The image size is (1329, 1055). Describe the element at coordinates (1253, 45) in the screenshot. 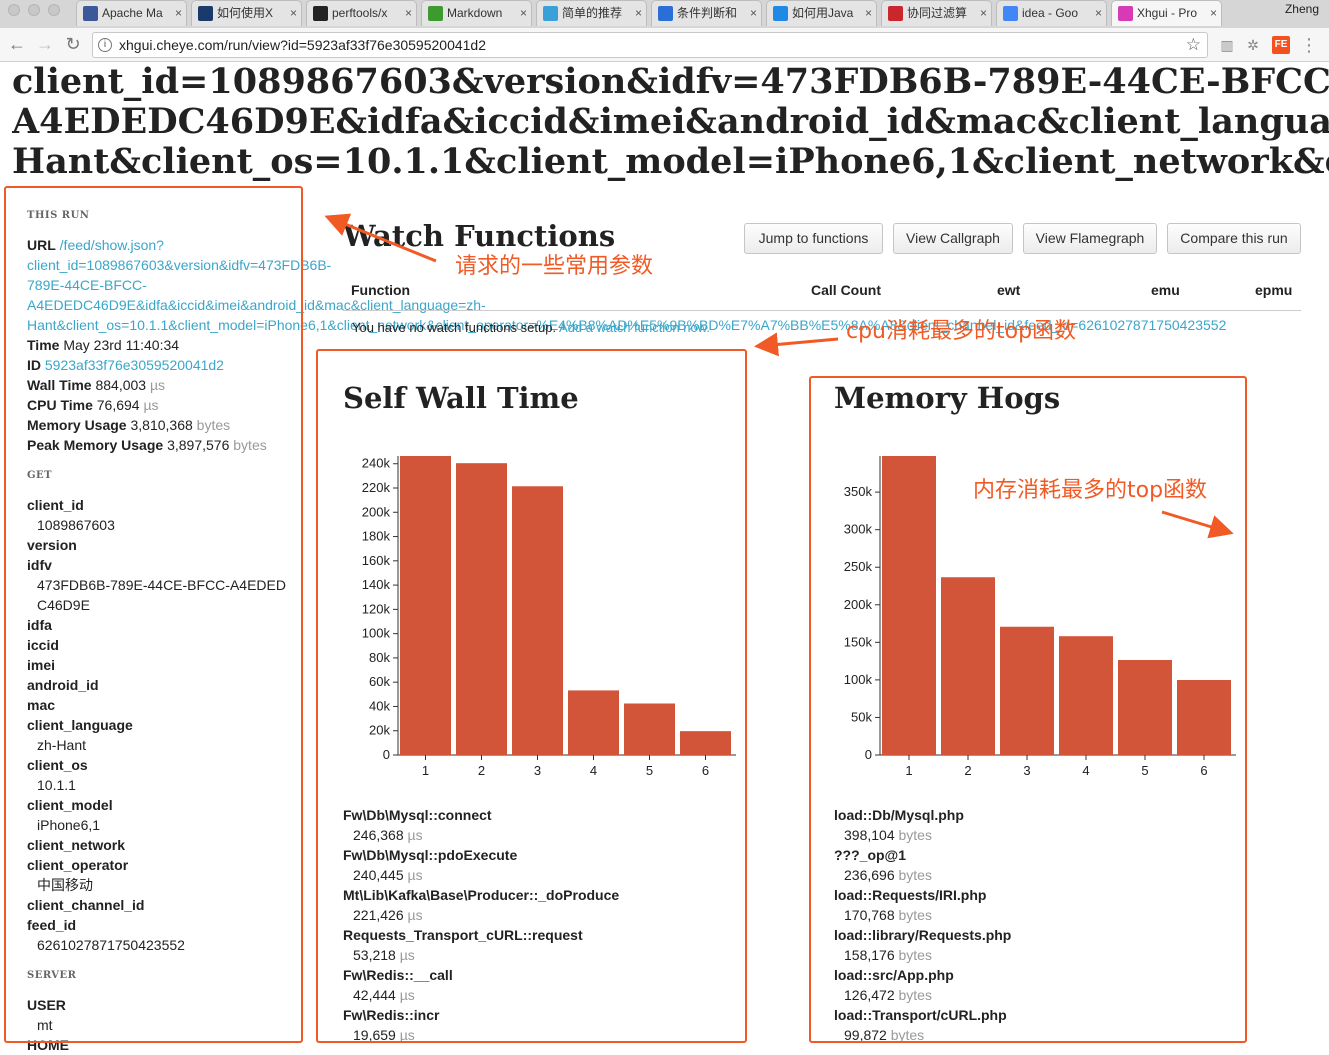

I see `extension-gear-icon: ✲` at that location.